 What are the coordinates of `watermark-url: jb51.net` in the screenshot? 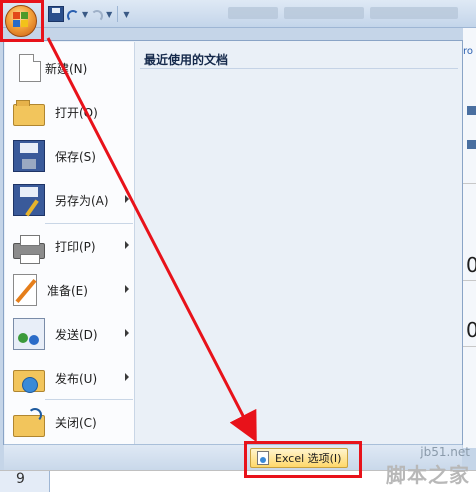 It's located at (445, 452).